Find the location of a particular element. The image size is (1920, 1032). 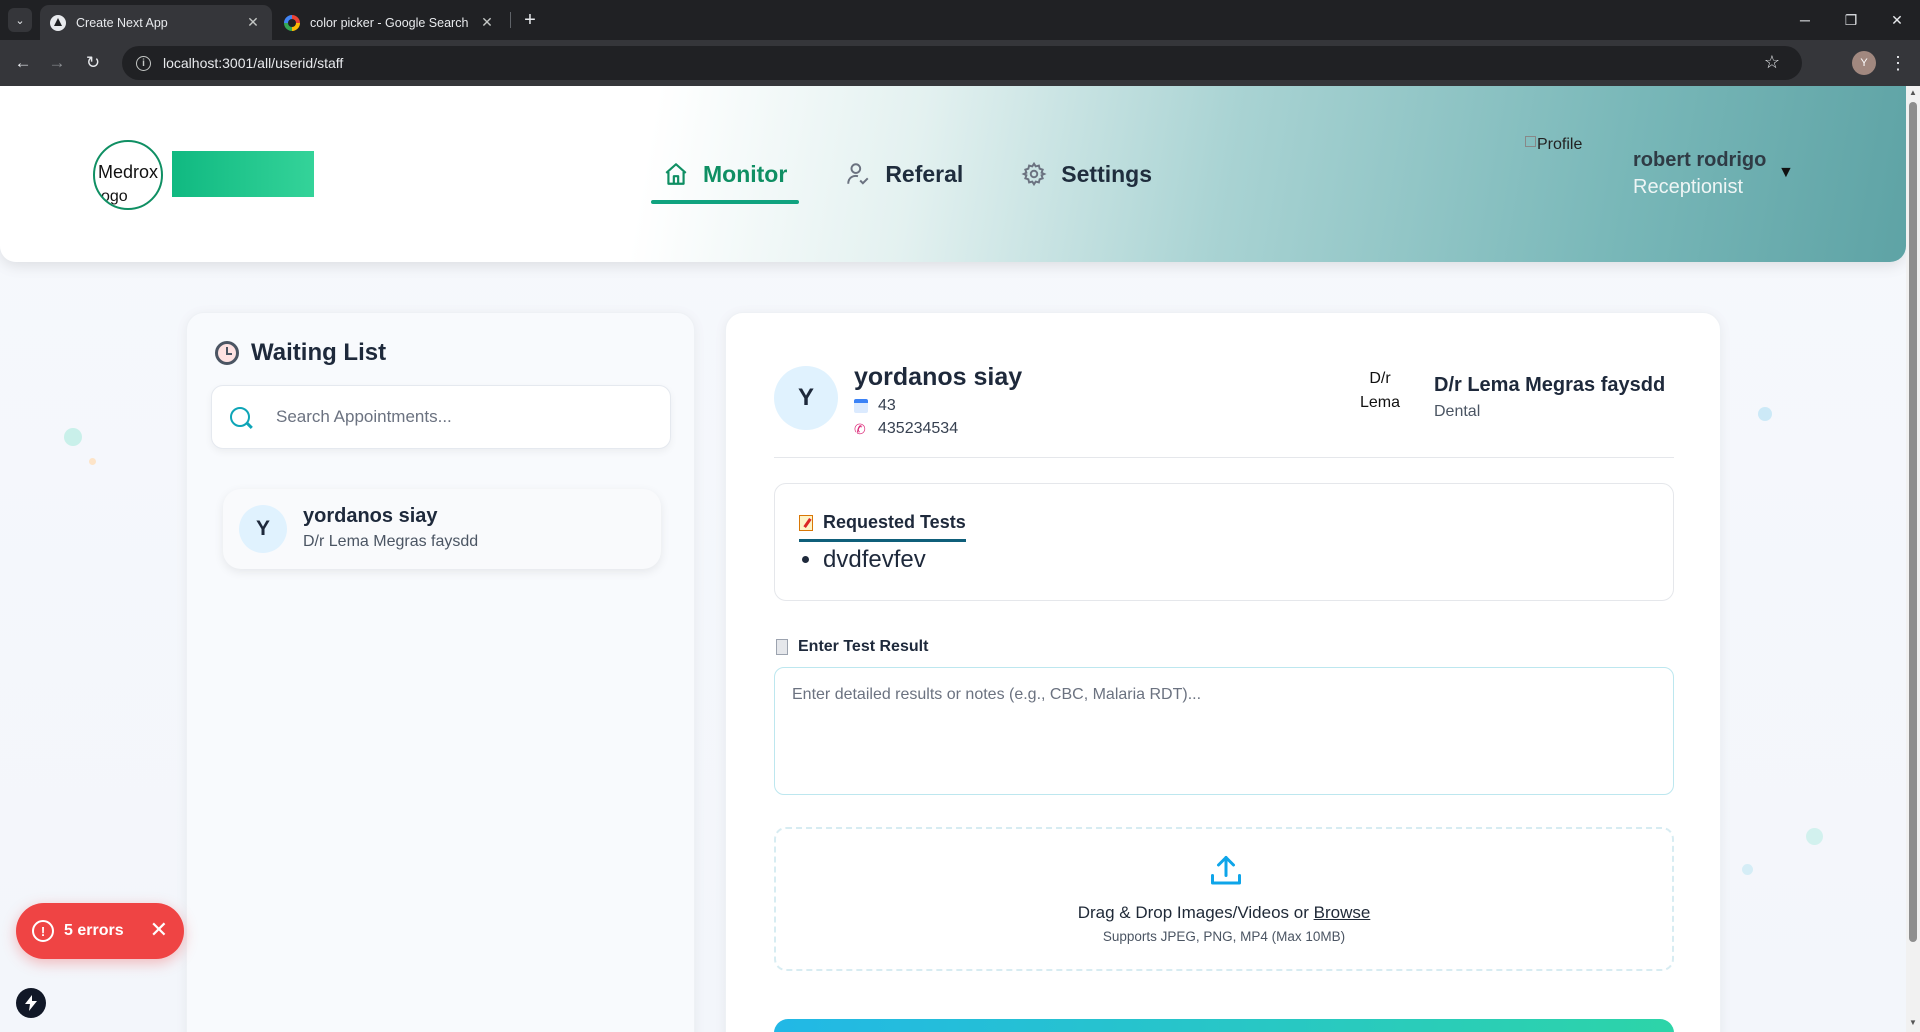

nextjs-favicon-icon is located at coordinates (58, 22).